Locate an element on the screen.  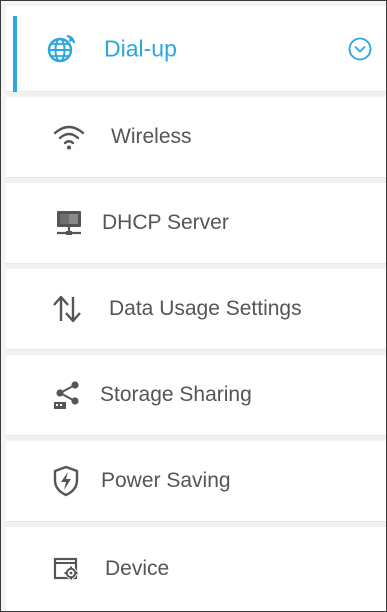
menu-item-dhcp-server: DHCP Server is located at coordinates (196, 223).